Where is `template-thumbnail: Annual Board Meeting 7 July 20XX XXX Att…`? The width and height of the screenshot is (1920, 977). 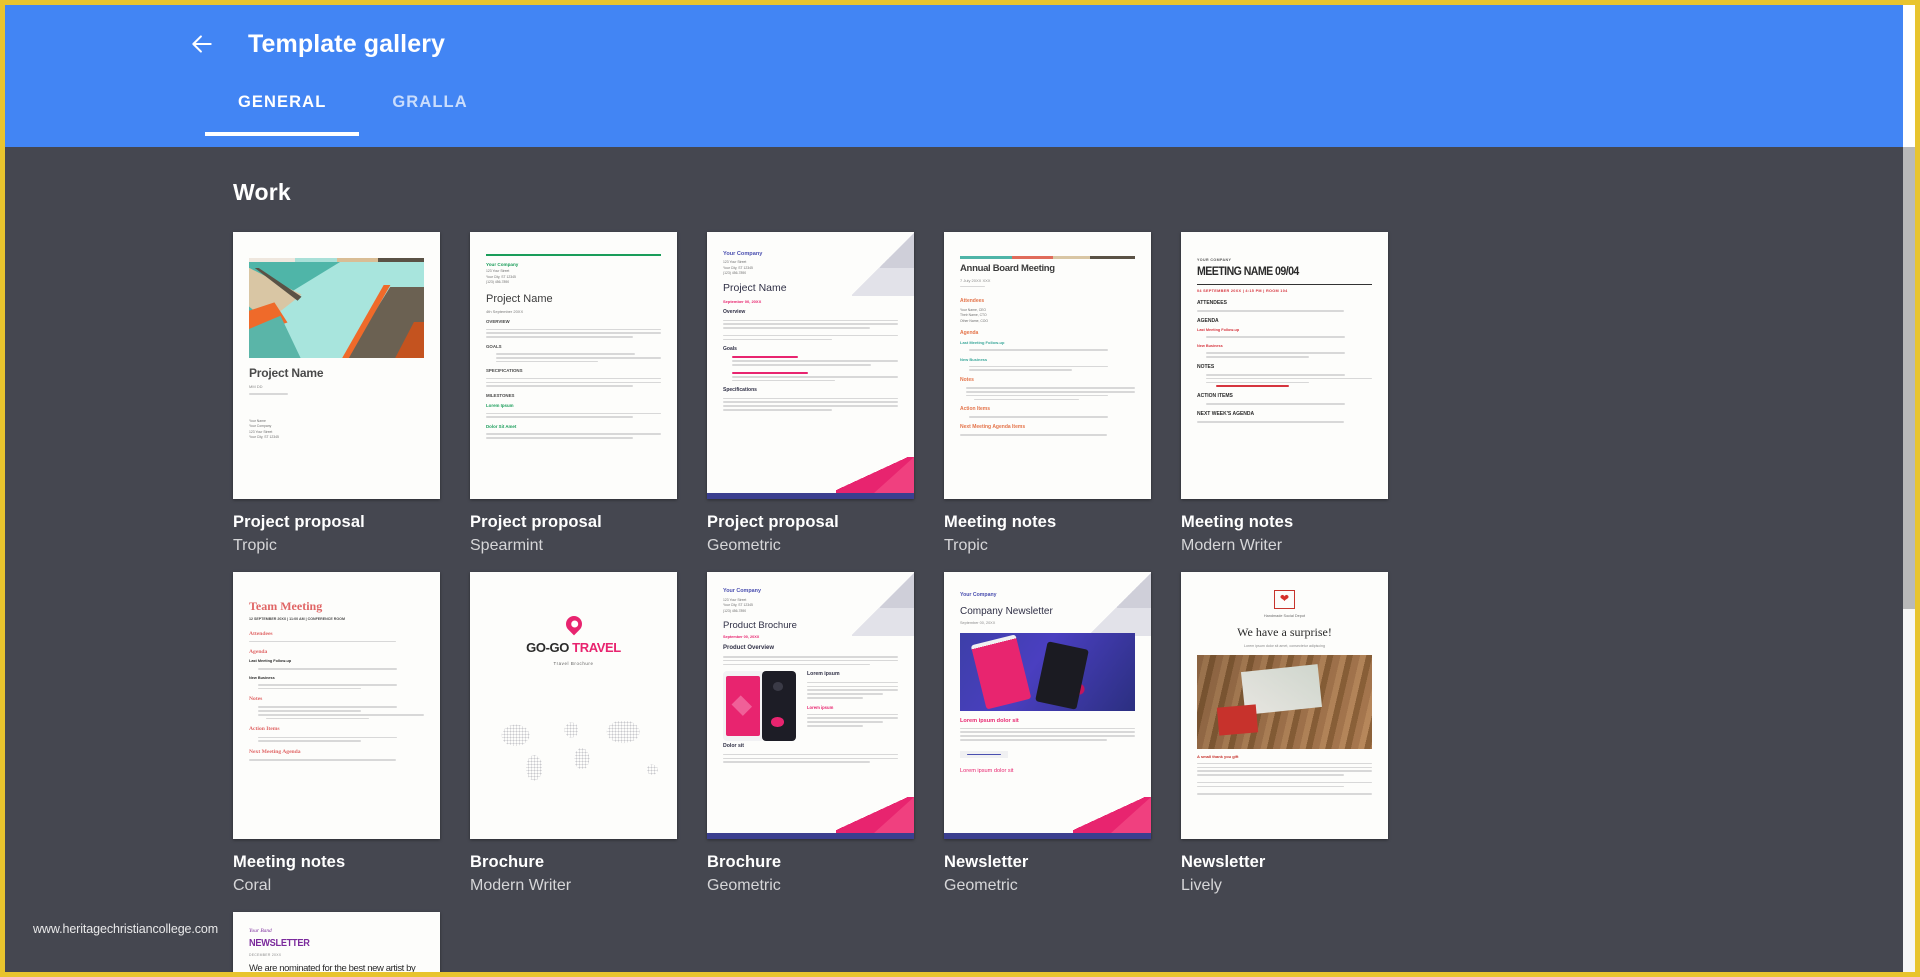 template-thumbnail: Annual Board Meeting 7 July 20XX XXX Att… is located at coordinates (1047, 365).